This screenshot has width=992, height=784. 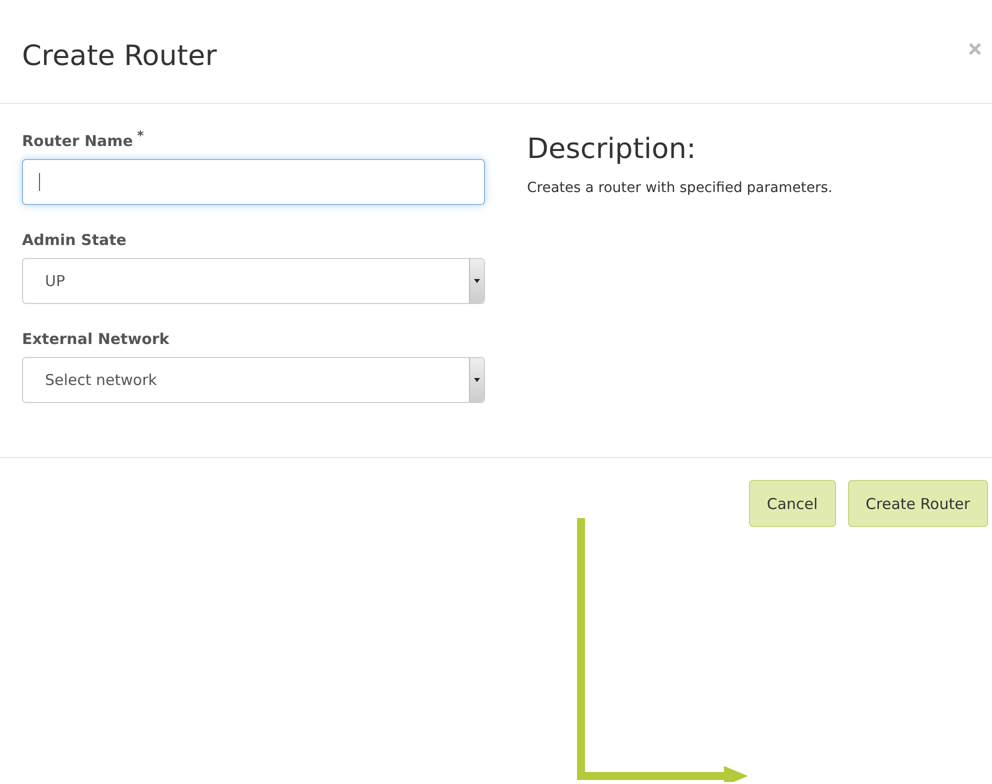 I want to click on text-field, so click(x=253, y=182).